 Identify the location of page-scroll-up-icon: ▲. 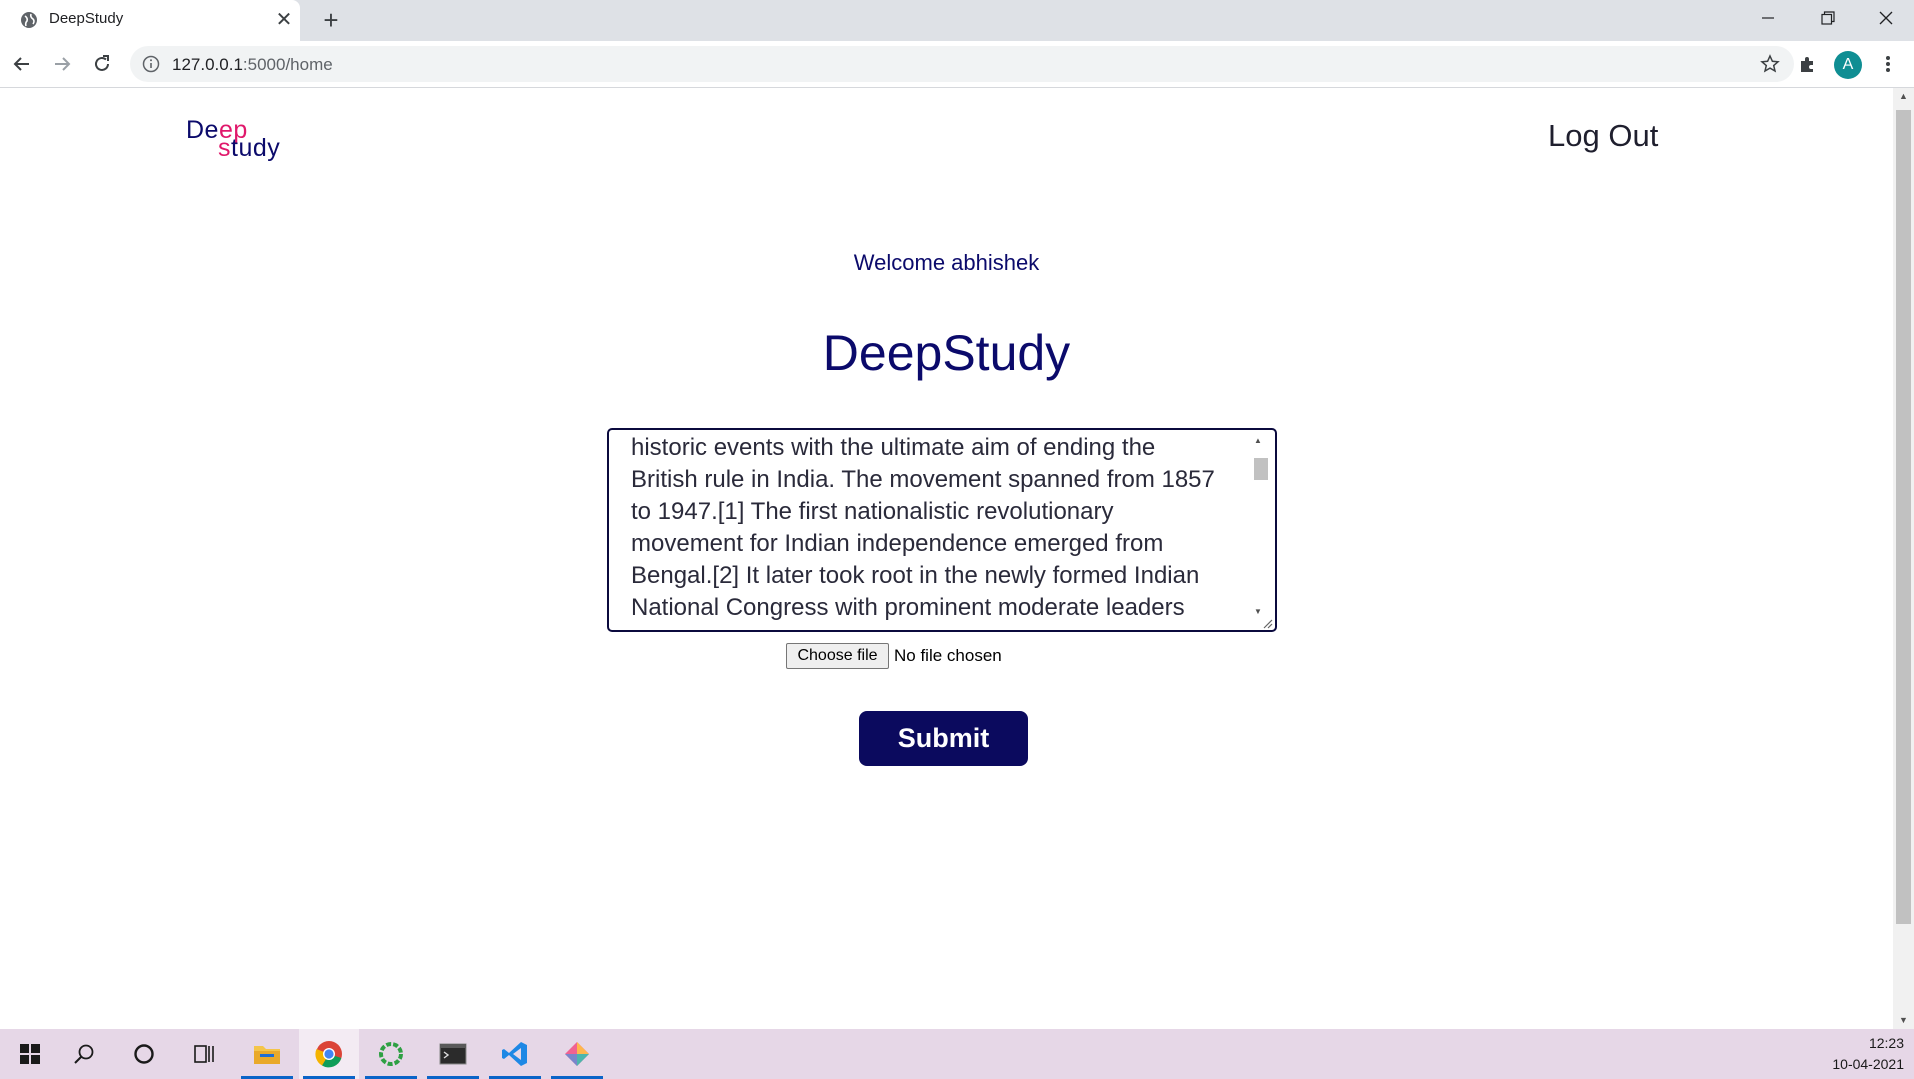
(1903, 96).